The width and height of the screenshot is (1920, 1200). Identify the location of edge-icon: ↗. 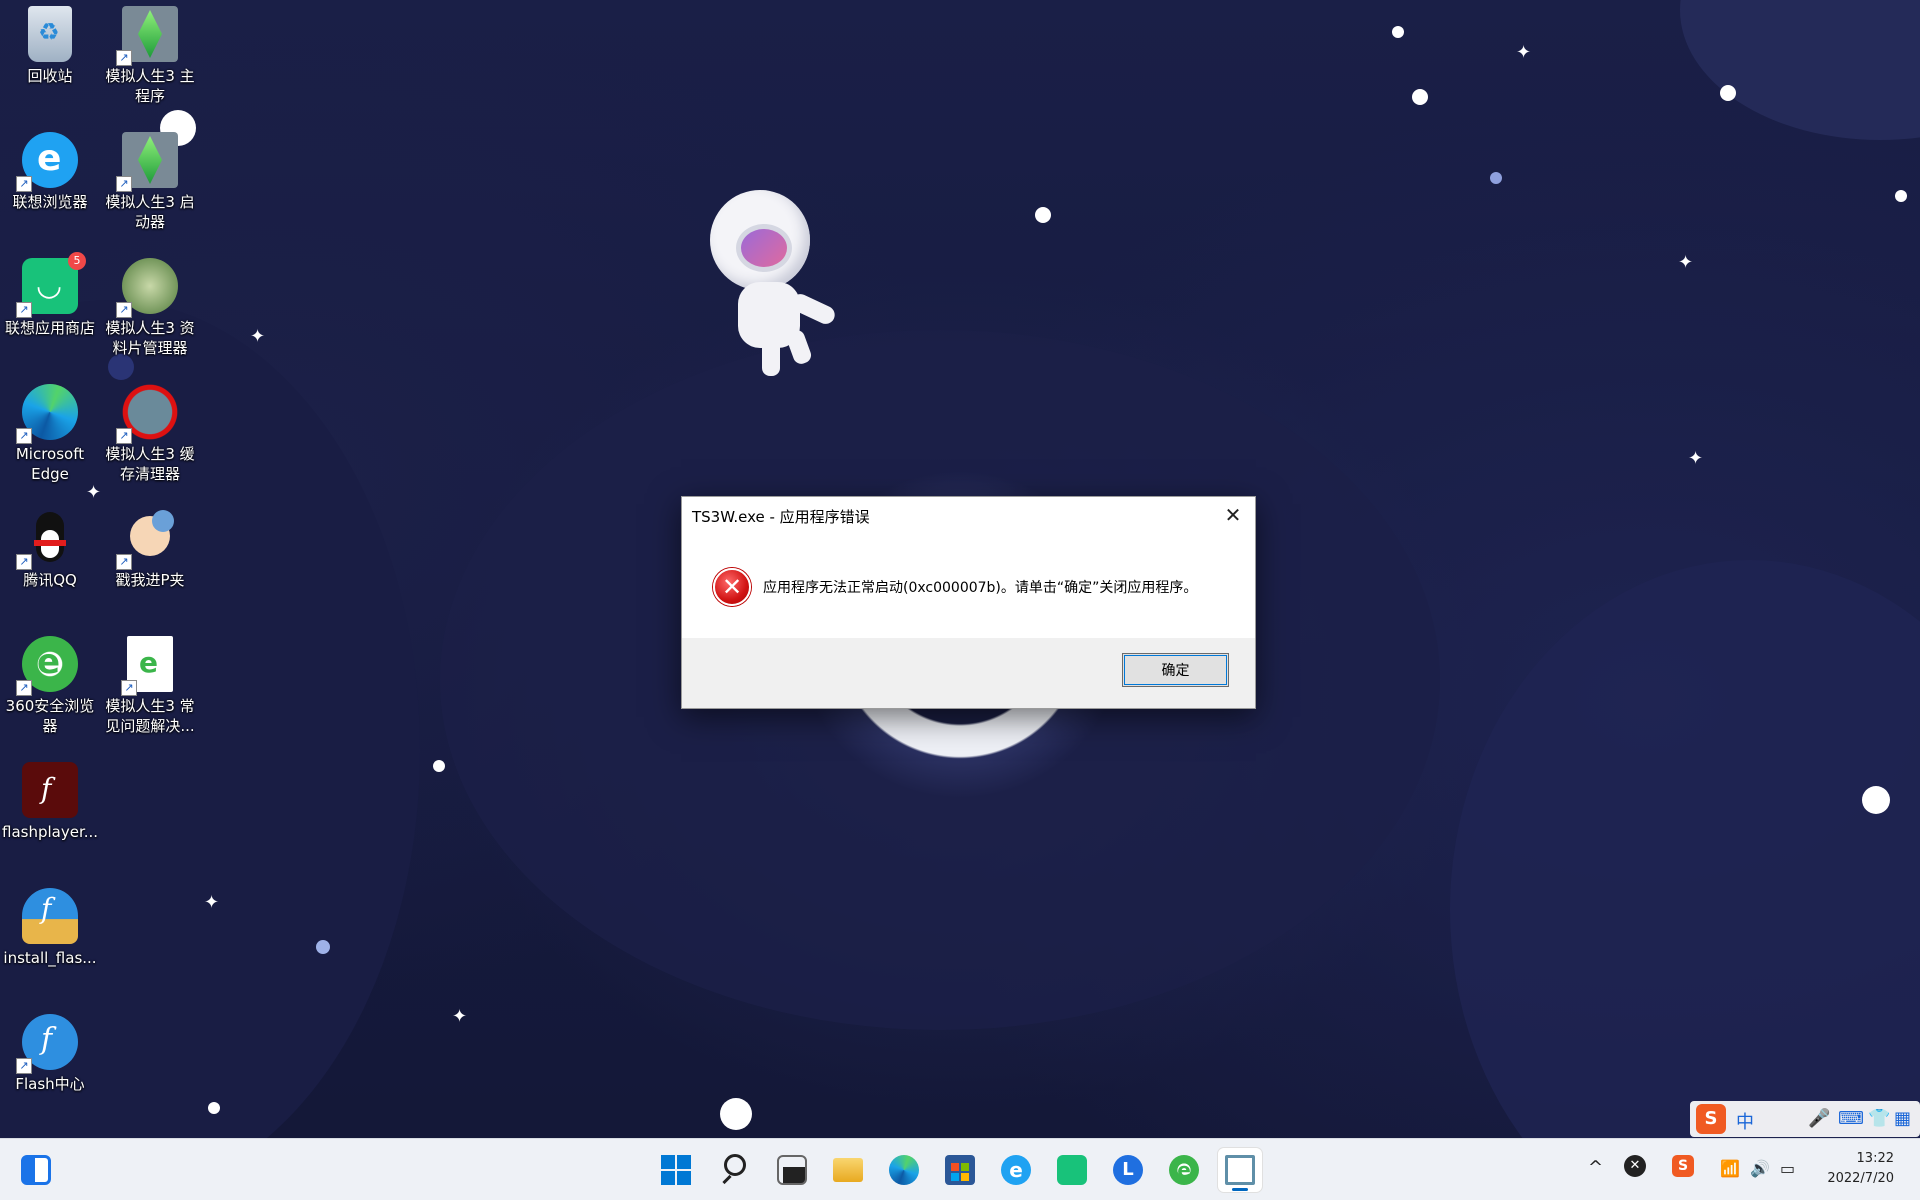
(47, 414).